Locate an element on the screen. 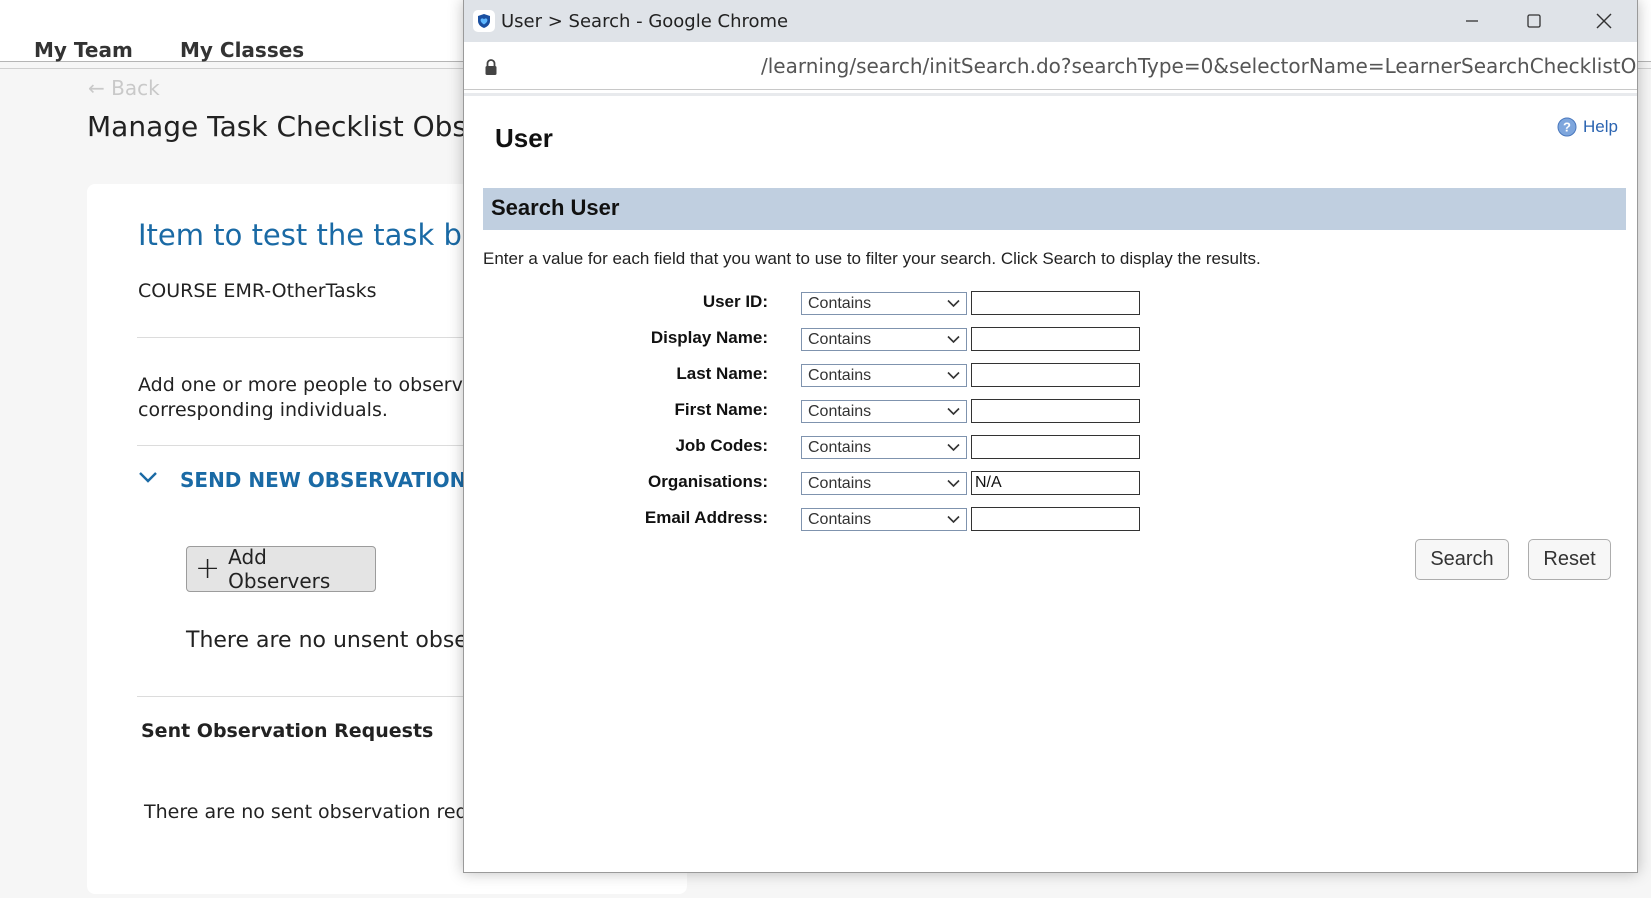  field-row-last-name: Last Name: Contains is located at coordinates (814, 375).